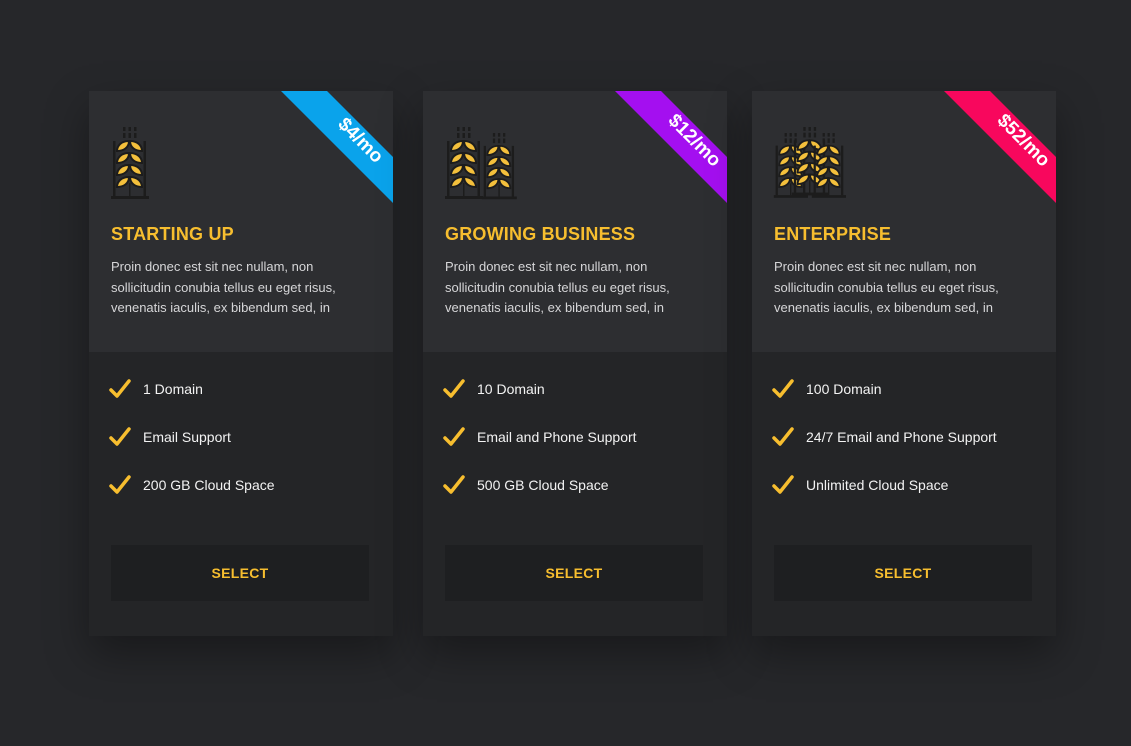  I want to click on feature-item: 24/7 Email and Phone Support, so click(907, 449).